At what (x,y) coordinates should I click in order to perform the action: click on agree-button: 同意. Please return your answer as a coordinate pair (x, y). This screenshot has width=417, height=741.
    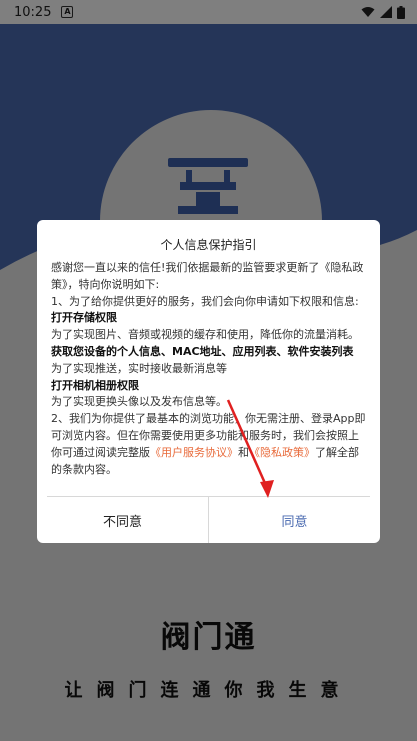
    Looking at the image, I should click on (294, 520).